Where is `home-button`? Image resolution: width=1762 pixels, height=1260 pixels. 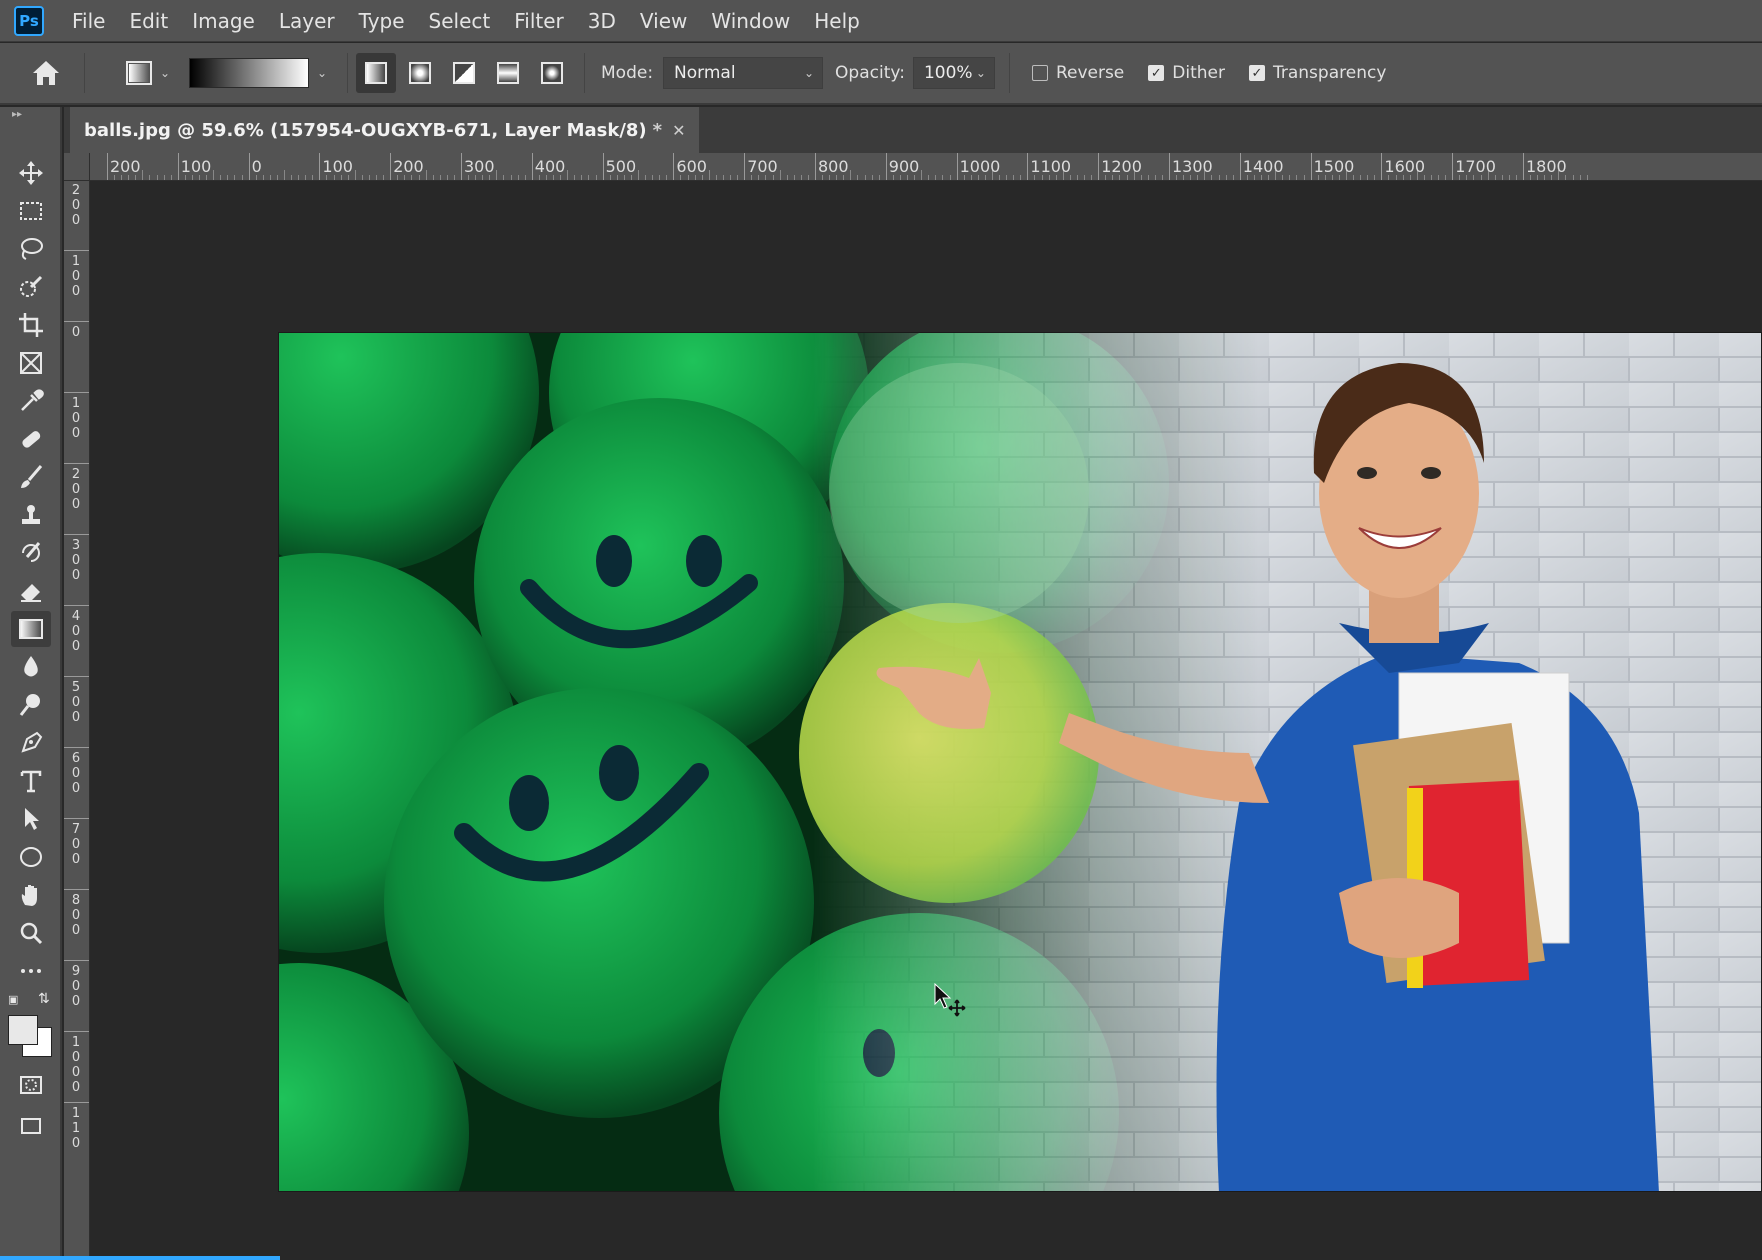 home-button is located at coordinates (46, 73).